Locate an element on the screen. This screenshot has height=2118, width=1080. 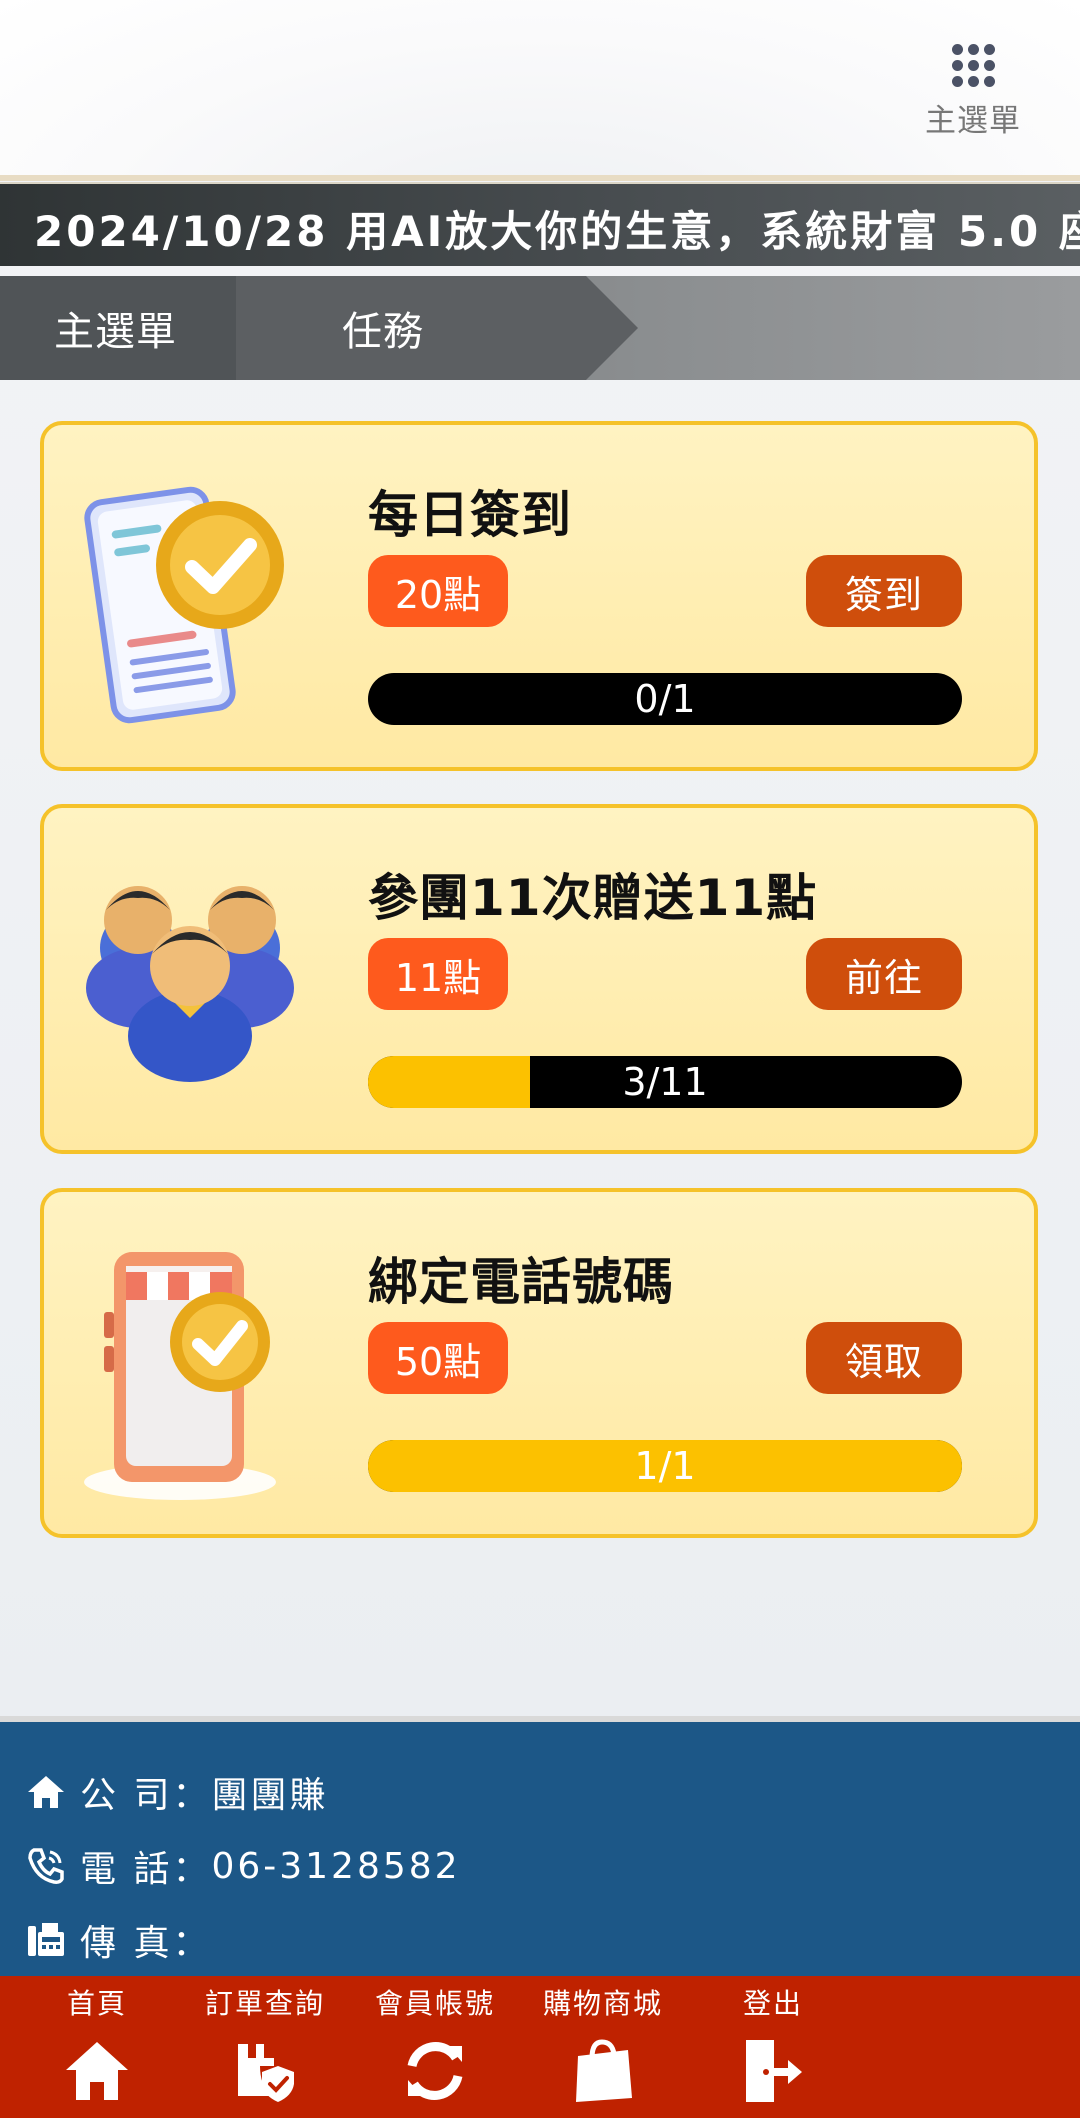
progress-text: 1/1 is located at coordinates (665, 1466).